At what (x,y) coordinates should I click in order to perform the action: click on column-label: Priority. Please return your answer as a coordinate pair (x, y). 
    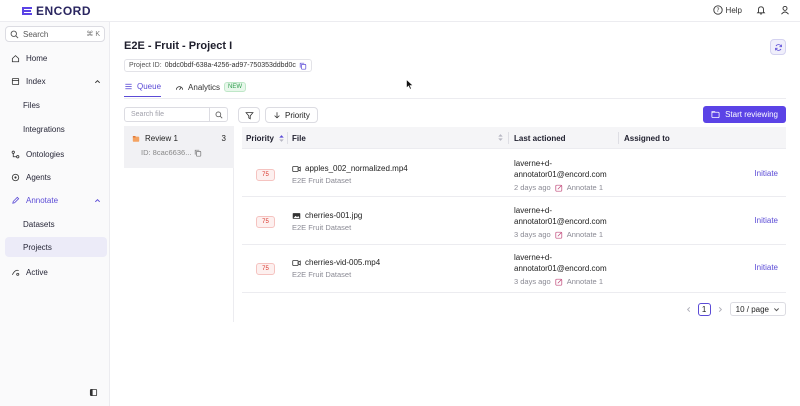
    Looking at the image, I should click on (260, 138).